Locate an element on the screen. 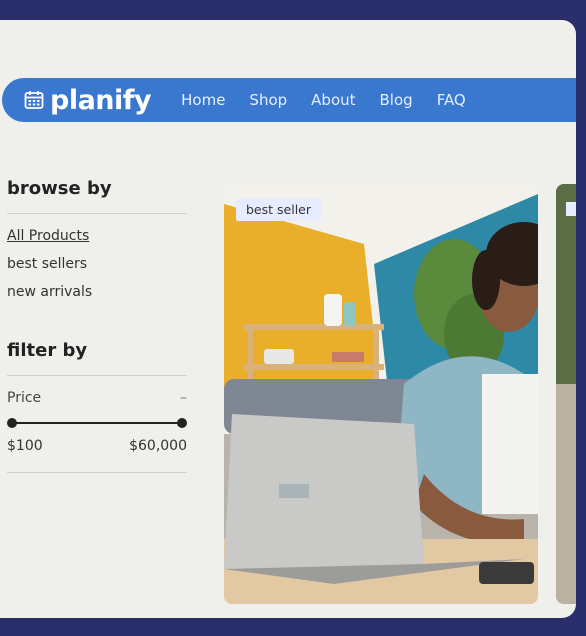 Image resolution: width=586 pixels, height=636 pixels. nav-blog: Blog is located at coordinates (396, 100).